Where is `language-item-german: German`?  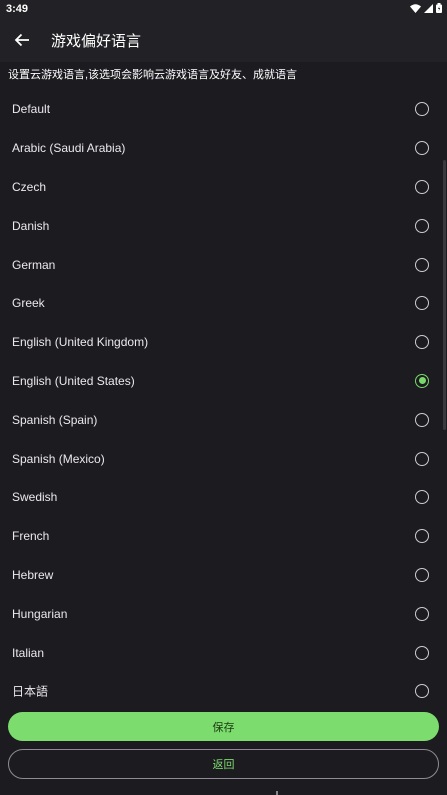 language-item-german: German is located at coordinates (223, 264).